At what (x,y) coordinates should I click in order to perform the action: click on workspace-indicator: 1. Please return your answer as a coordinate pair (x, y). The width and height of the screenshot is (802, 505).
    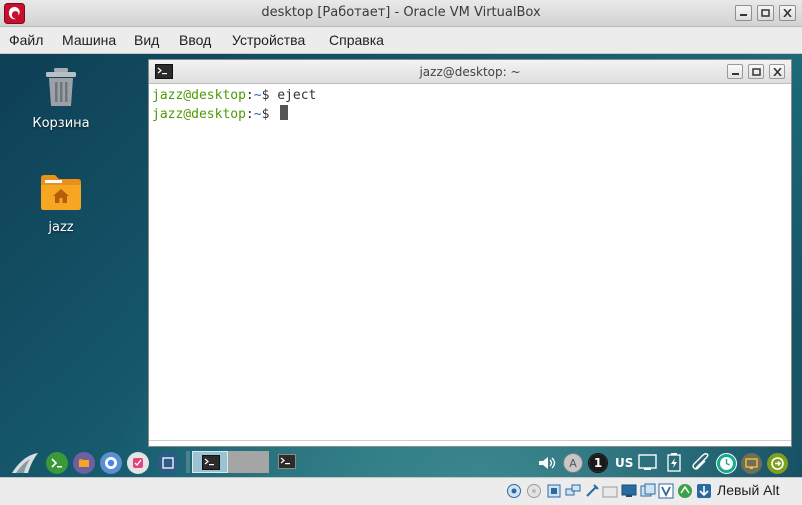
    Looking at the image, I should click on (598, 463).